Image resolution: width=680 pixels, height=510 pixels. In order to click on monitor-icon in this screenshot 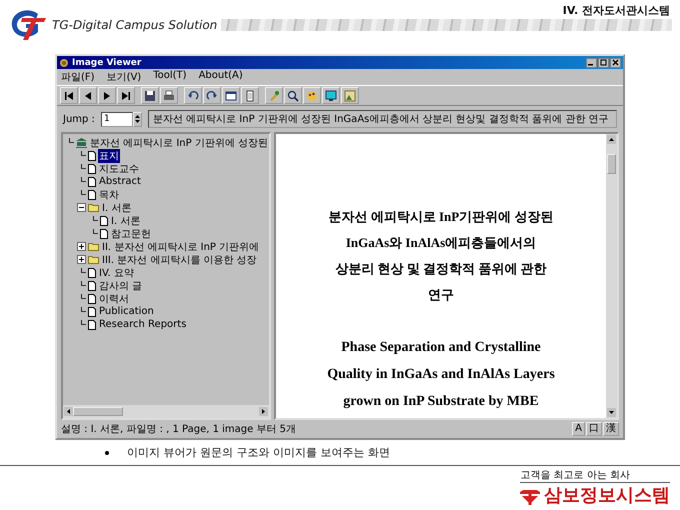, I will do `click(331, 95)`.